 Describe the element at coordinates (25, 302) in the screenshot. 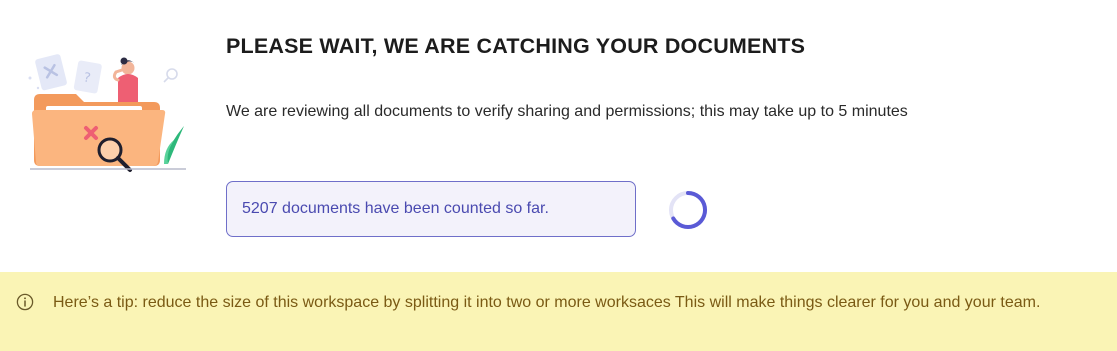

I see `info-icon` at that location.